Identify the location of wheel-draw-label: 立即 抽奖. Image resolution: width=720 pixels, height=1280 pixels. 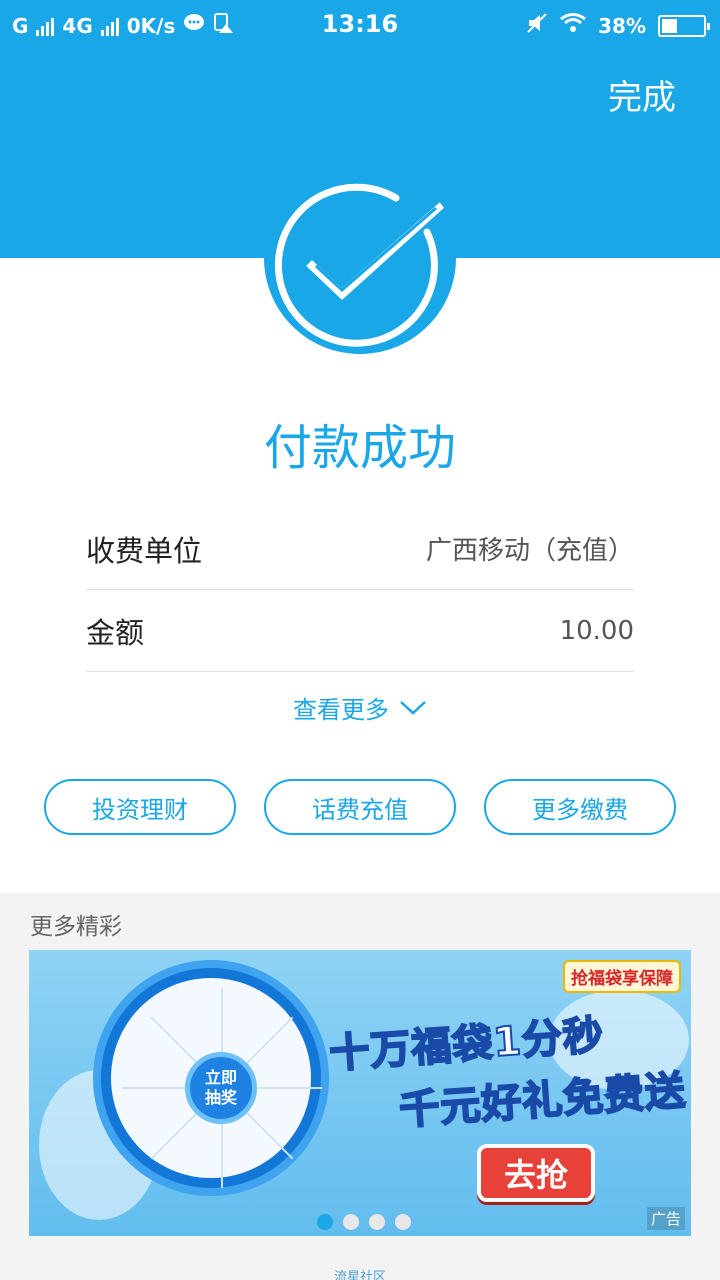
(220, 1087).